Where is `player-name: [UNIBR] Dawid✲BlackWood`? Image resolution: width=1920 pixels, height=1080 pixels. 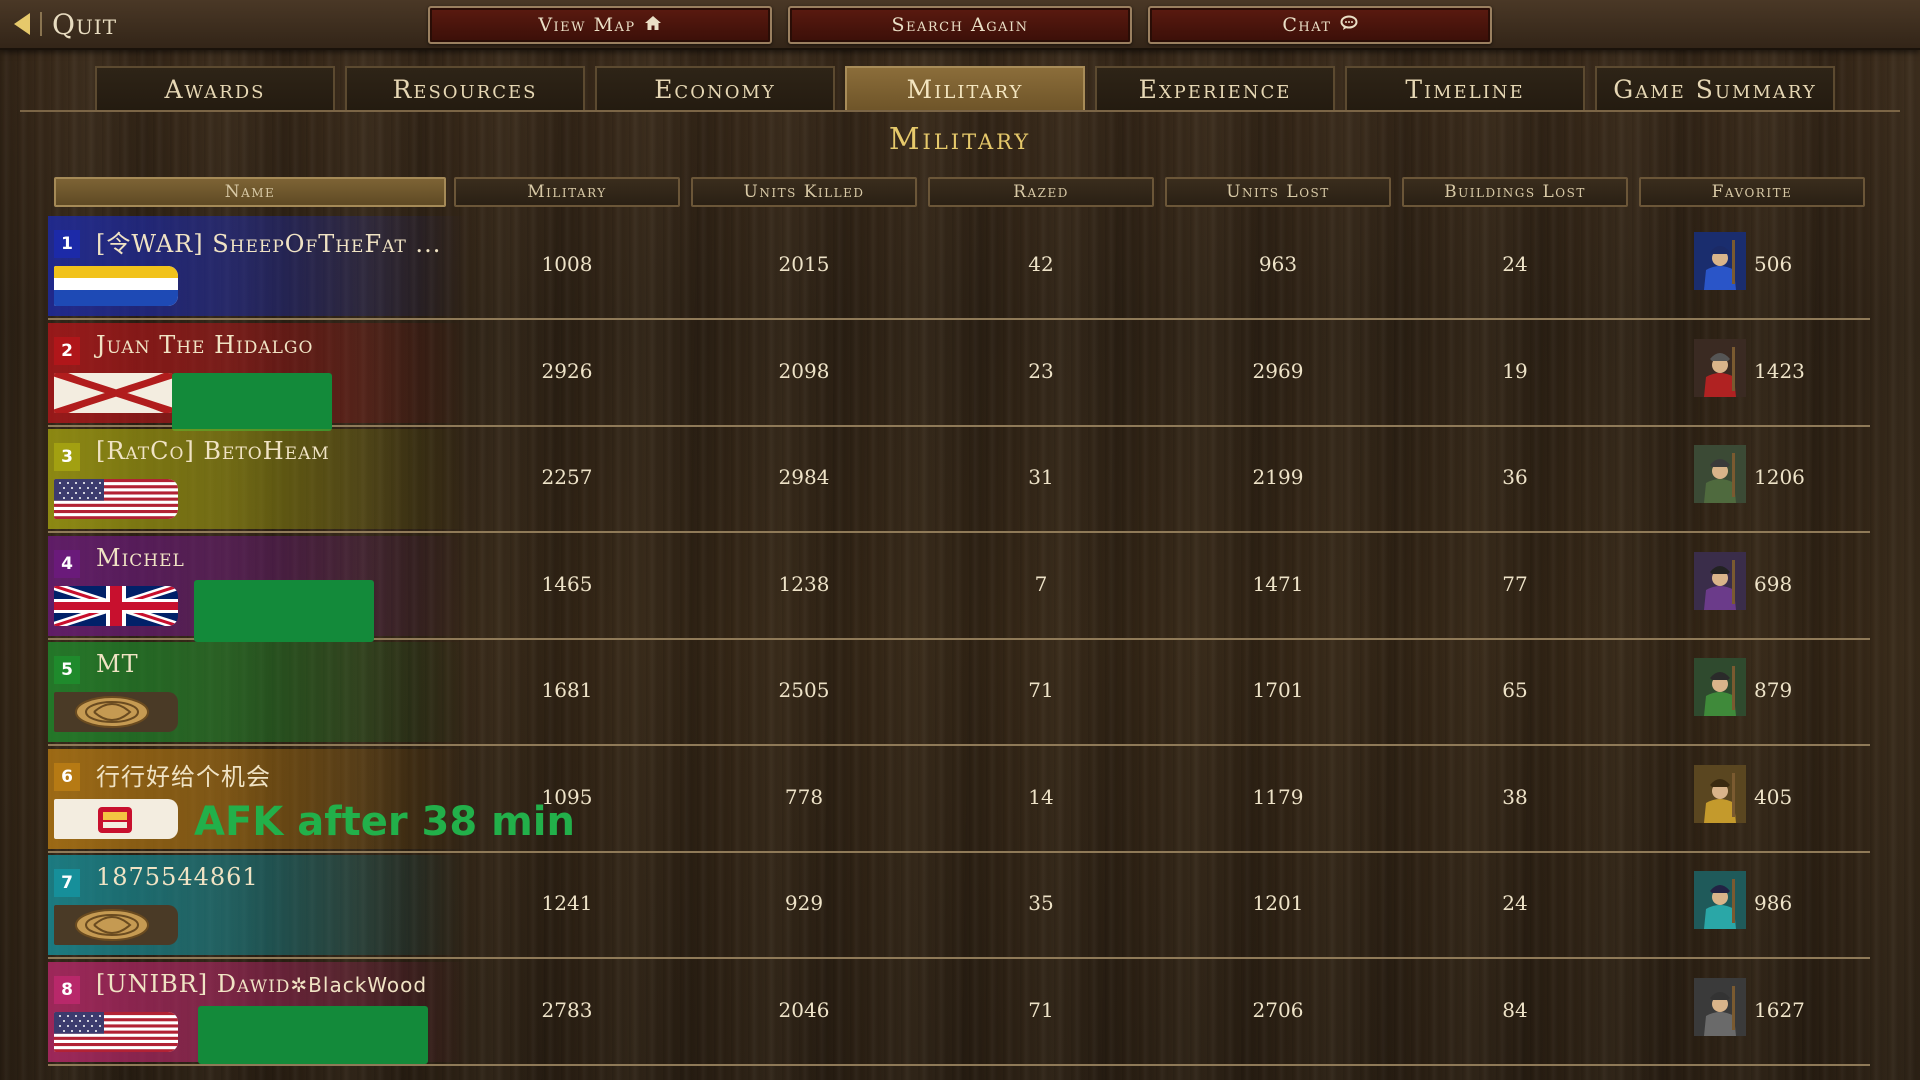 player-name: [UNIBR] Dawid✲BlackWood is located at coordinates (261, 984).